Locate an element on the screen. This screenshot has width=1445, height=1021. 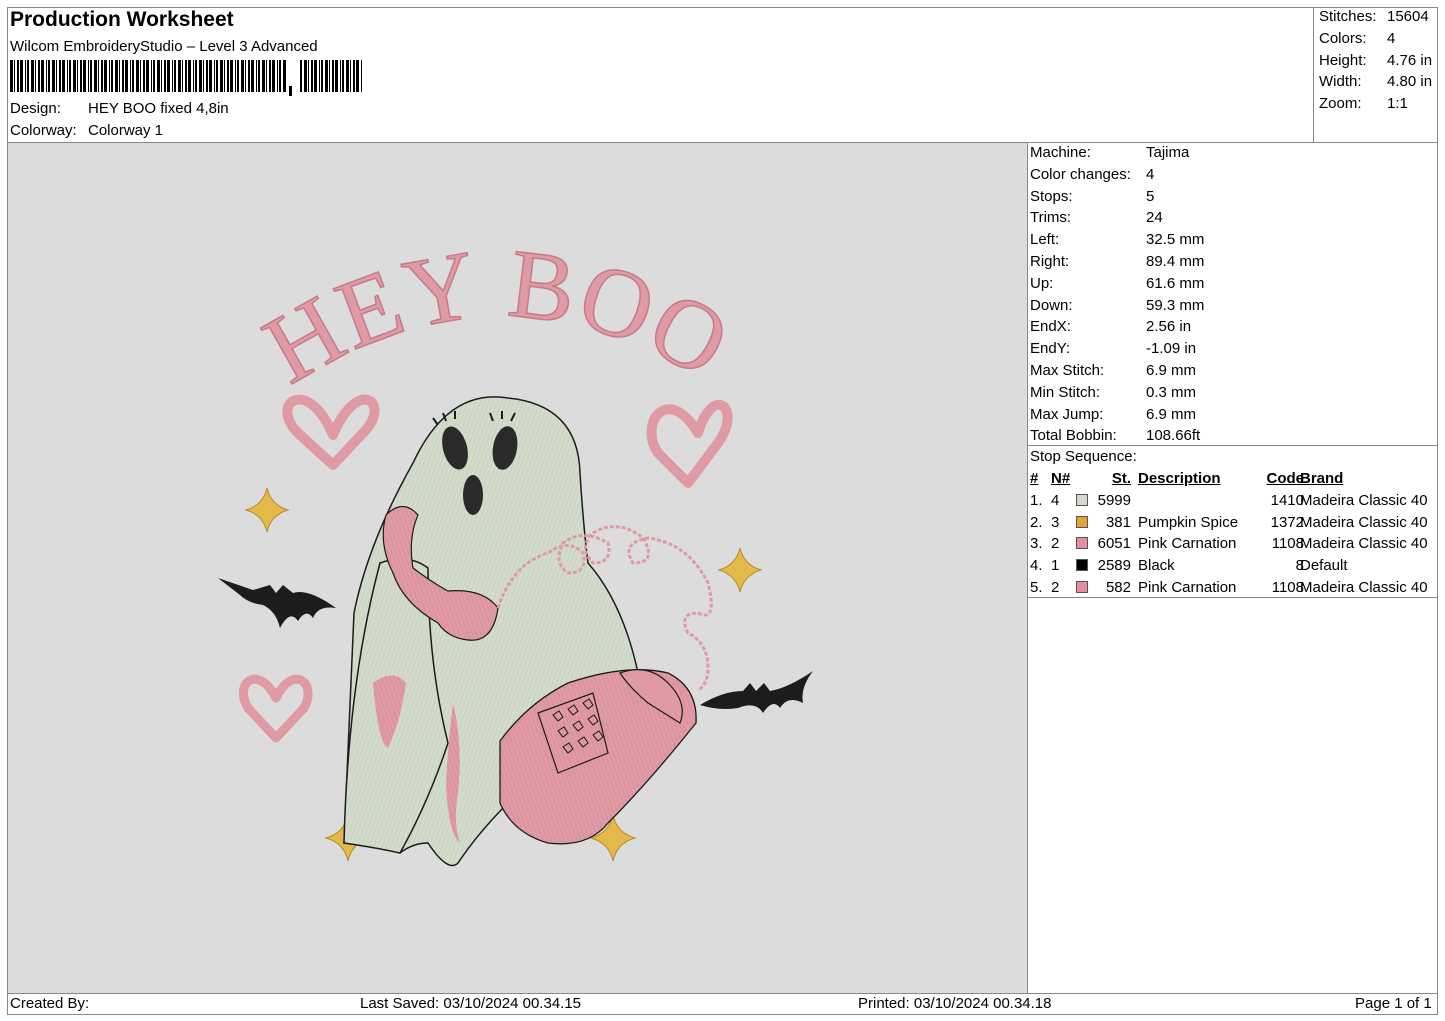
stat-height: Height: 4.76 in is located at coordinates (1376, 60).